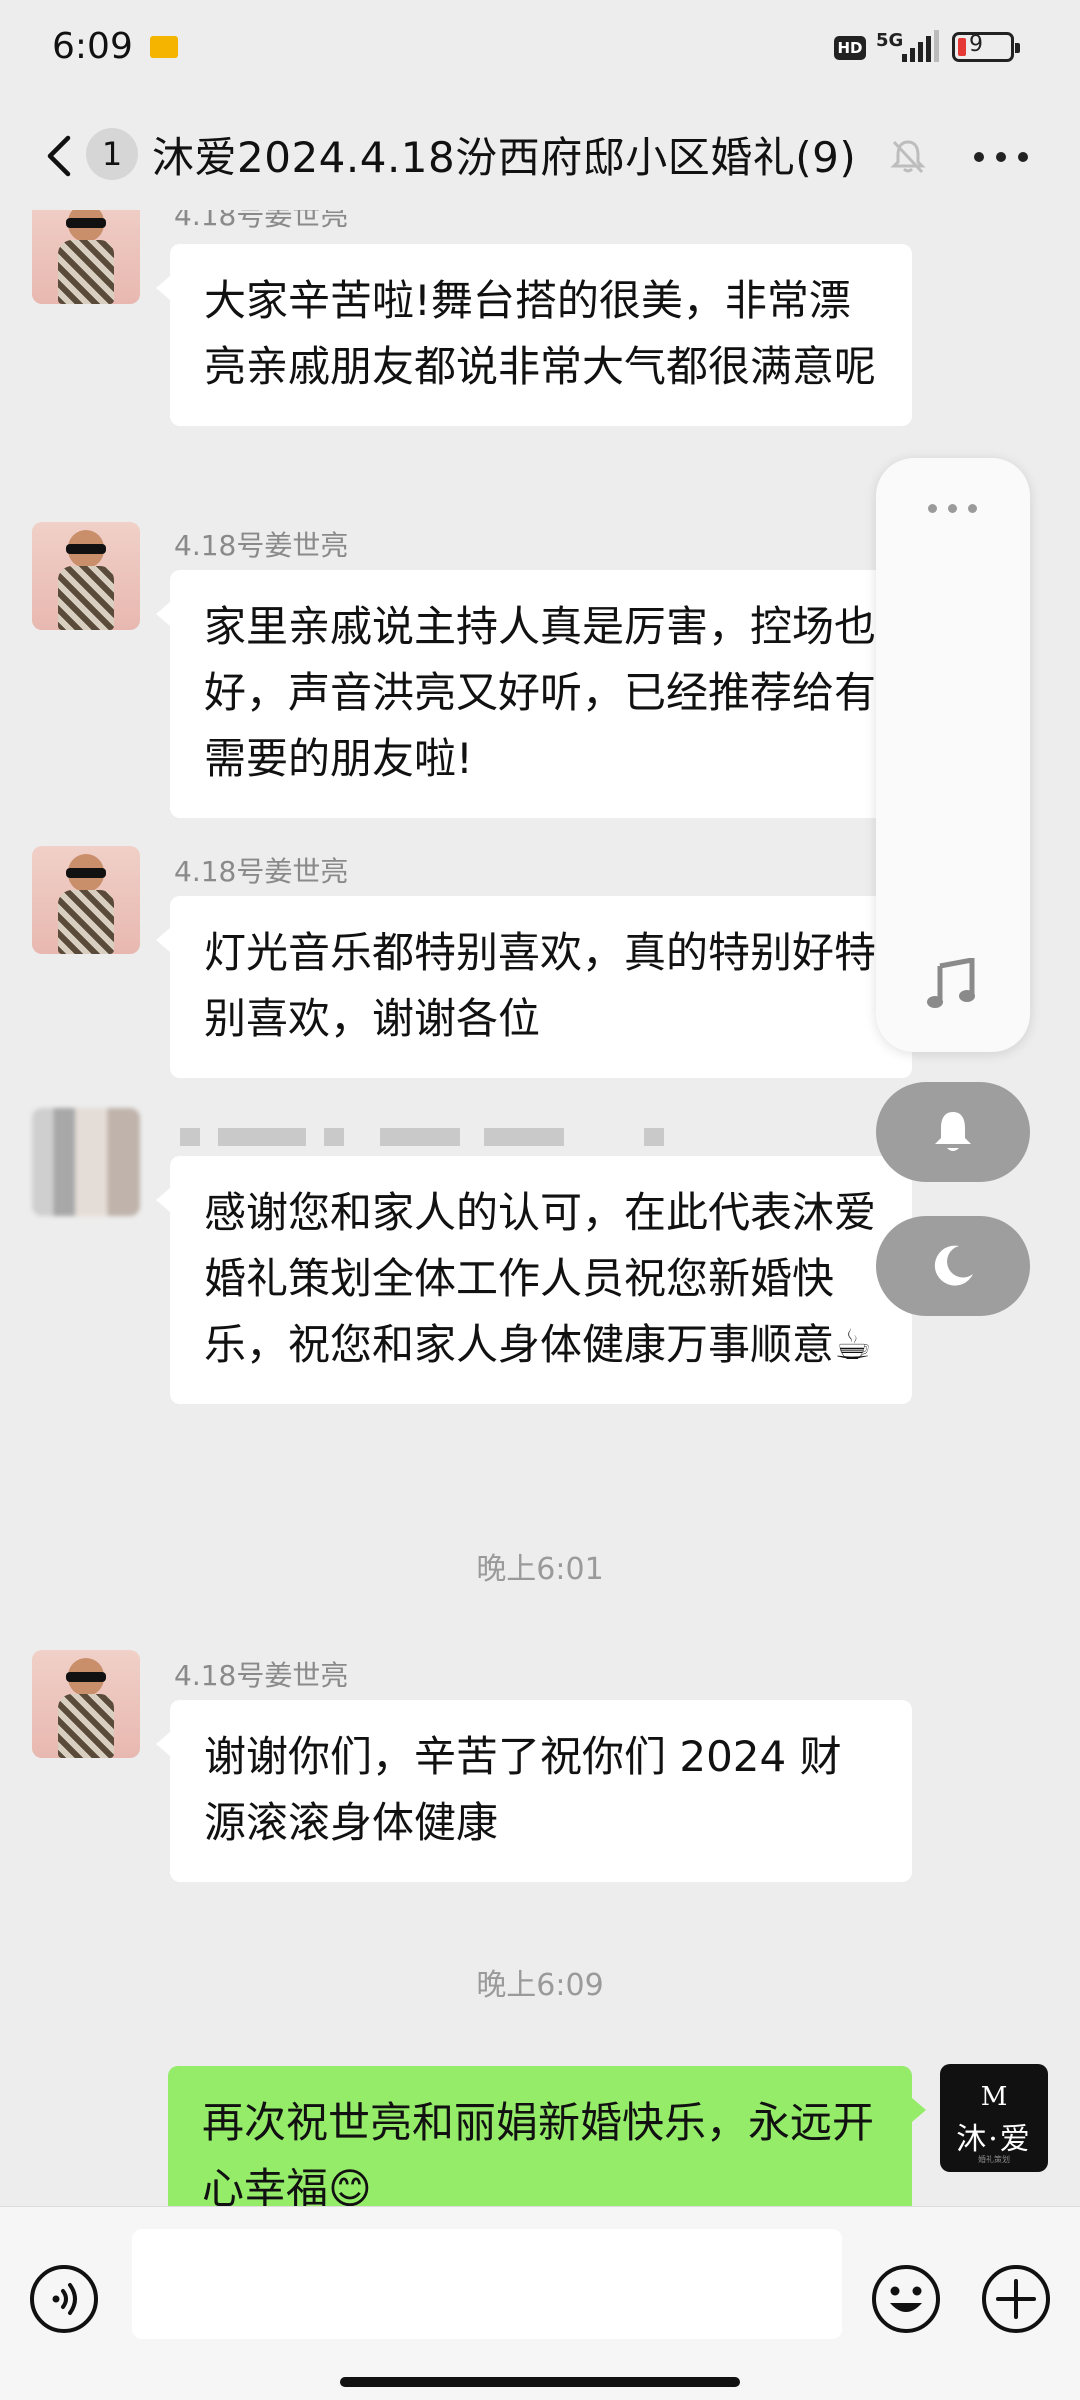 The width and height of the screenshot is (1080, 2400). Describe the element at coordinates (976, 44) in the screenshot. I see `battery-level: 9` at that location.